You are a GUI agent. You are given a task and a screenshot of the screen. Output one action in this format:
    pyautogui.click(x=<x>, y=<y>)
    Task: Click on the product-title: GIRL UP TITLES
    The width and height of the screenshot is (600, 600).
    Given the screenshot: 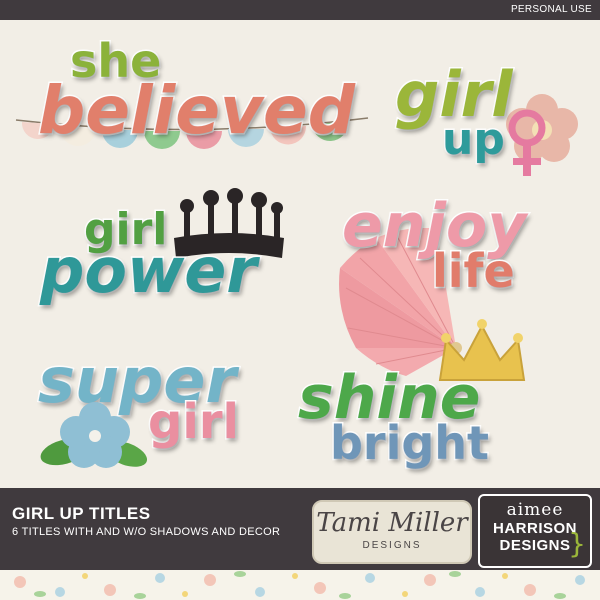 What is the action you would take?
    pyautogui.click(x=81, y=513)
    